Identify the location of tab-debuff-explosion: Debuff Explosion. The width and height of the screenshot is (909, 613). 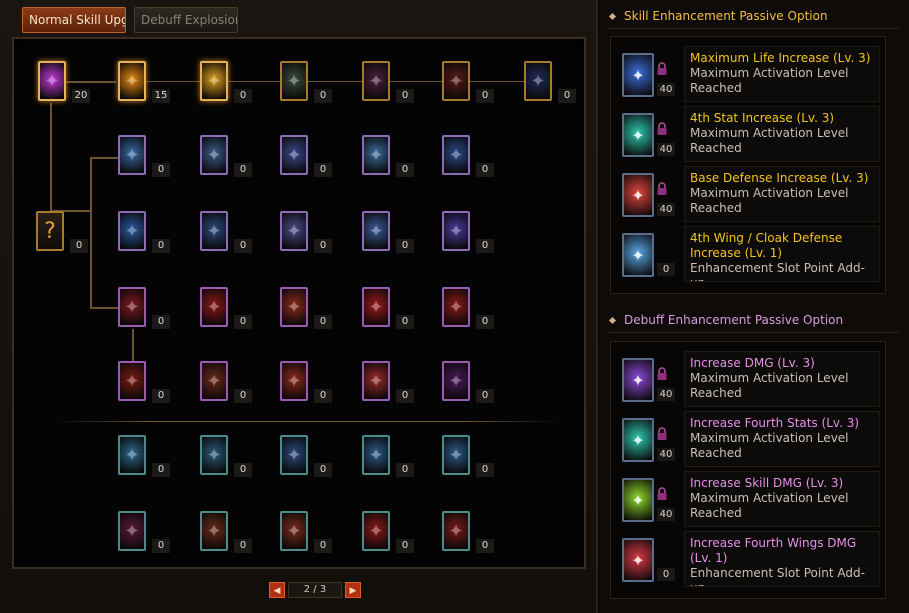
(186, 20).